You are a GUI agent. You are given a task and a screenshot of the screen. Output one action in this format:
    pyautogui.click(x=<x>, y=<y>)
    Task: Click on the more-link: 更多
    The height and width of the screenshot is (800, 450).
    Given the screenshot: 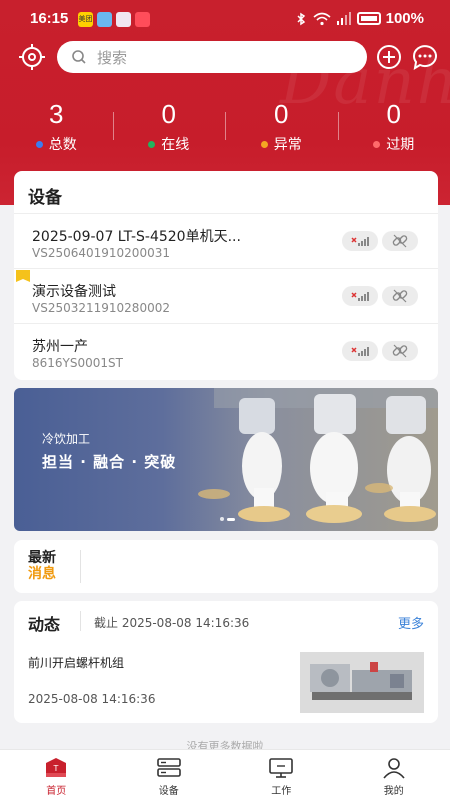 What is the action you would take?
    pyautogui.click(x=411, y=622)
    